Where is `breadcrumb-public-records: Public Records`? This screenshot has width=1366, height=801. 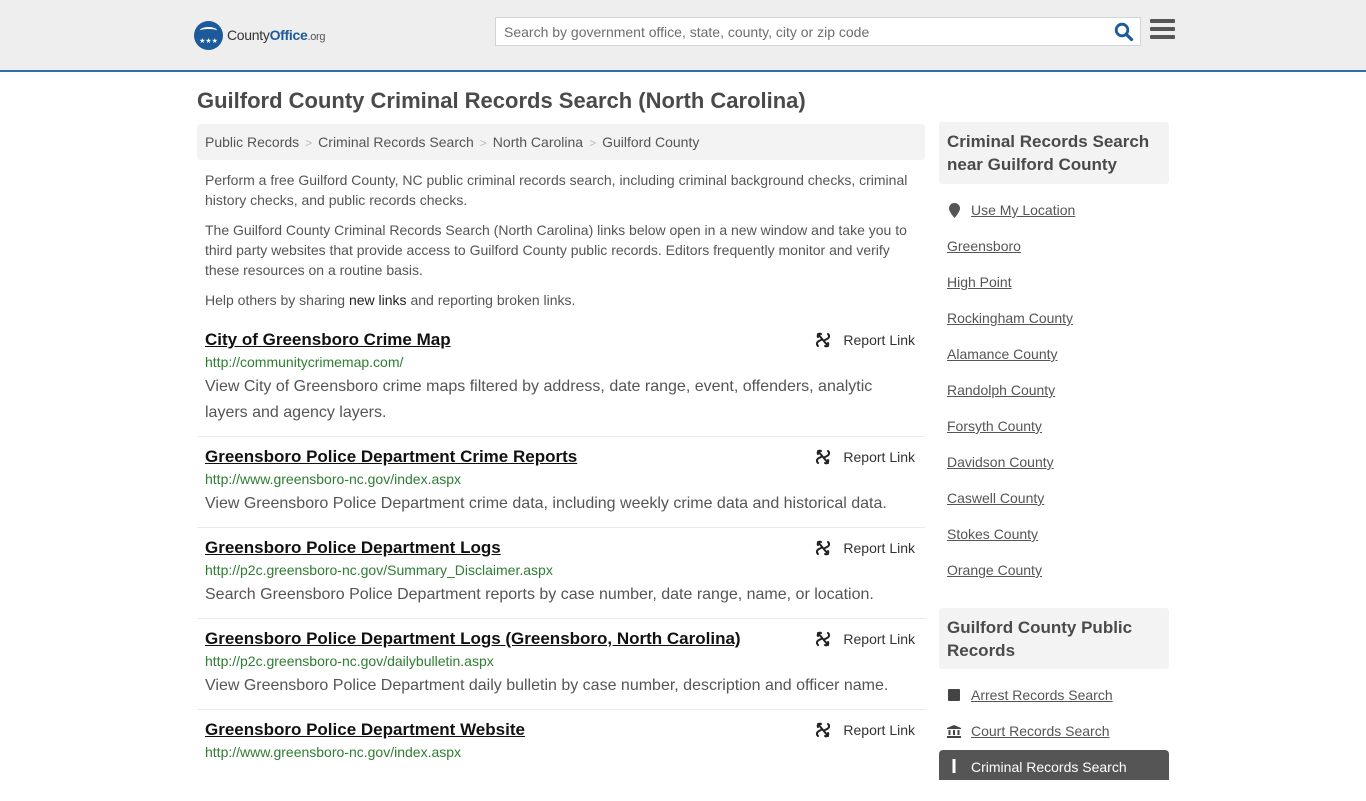 breadcrumb-public-records: Public Records is located at coordinates (252, 142).